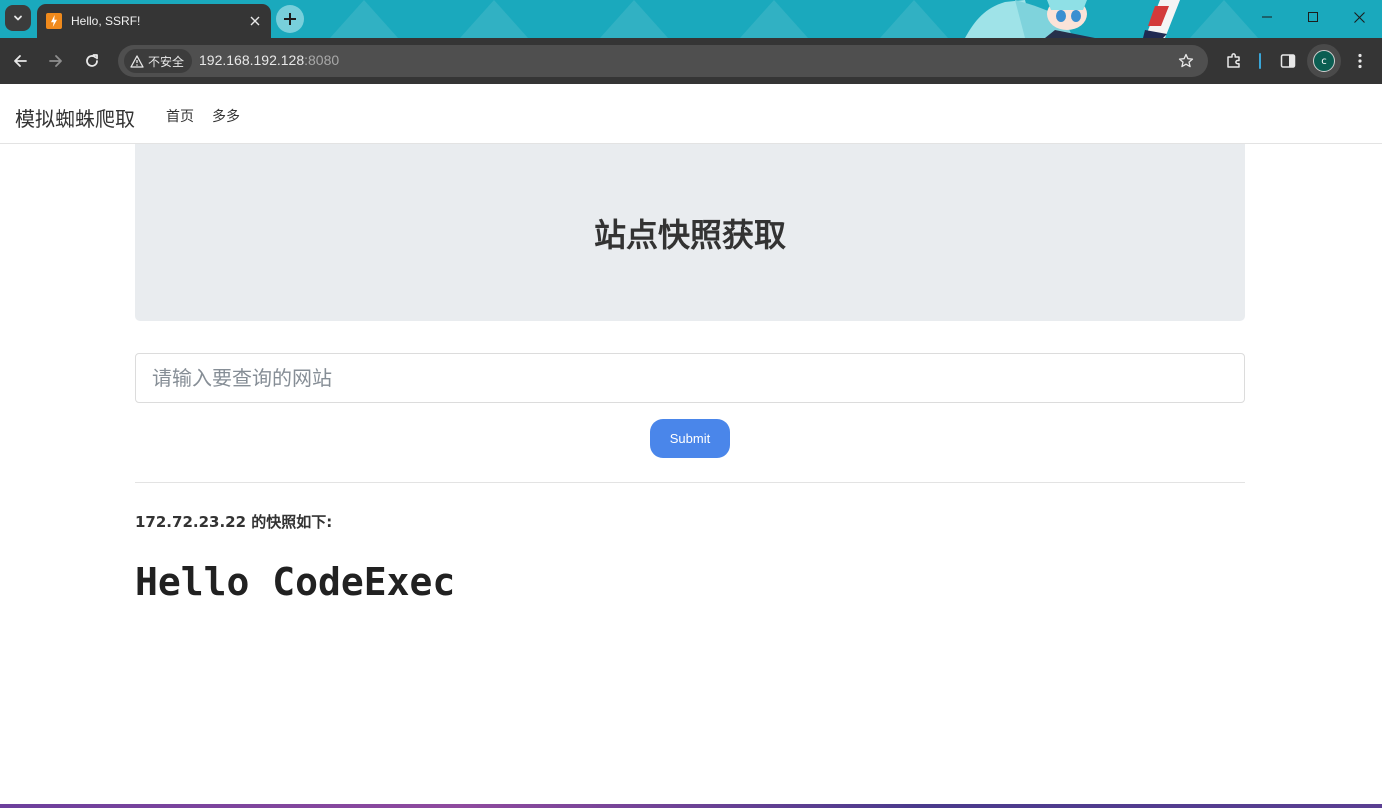  What do you see at coordinates (255, 21) in the screenshot?
I see `tab-close-icon` at bounding box center [255, 21].